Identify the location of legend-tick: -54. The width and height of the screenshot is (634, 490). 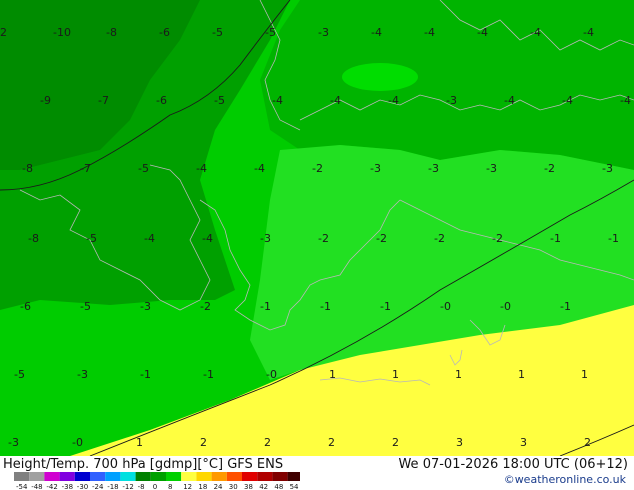
(22, 486).